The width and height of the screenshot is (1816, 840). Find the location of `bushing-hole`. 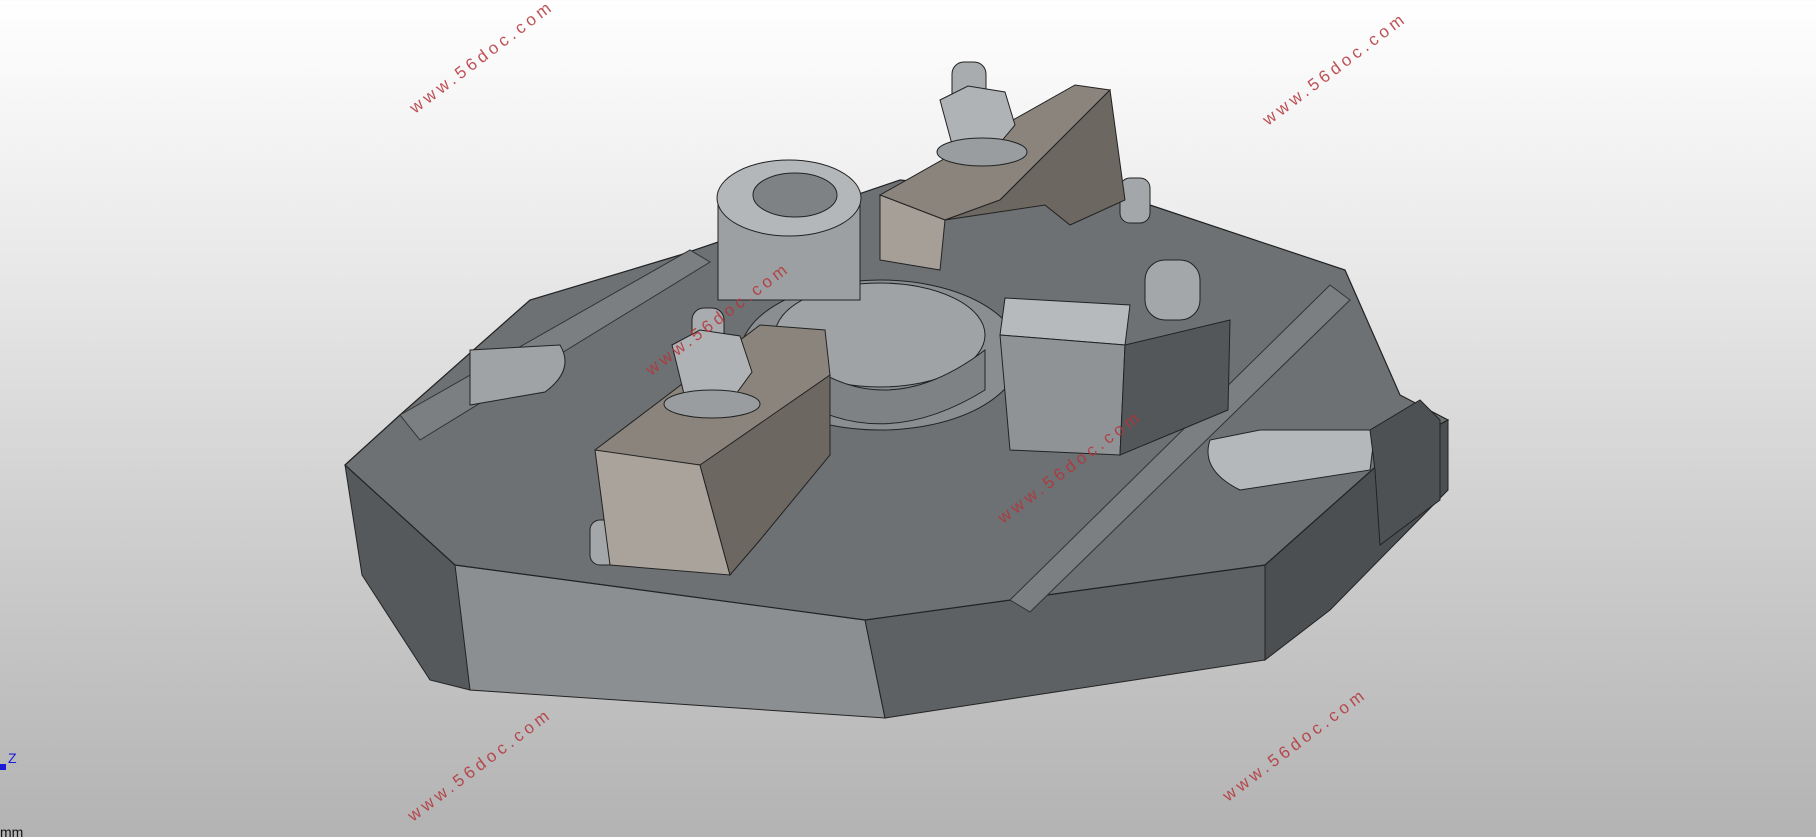

bushing-hole is located at coordinates (795, 195).